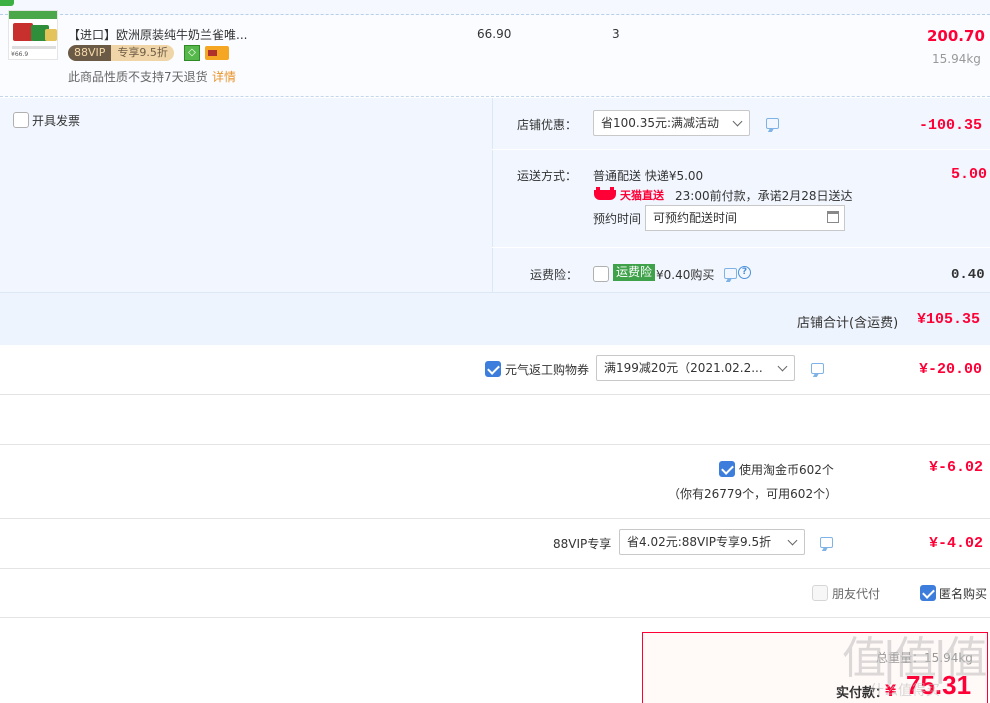 The width and height of the screenshot is (990, 703). Describe the element at coordinates (20, 54) in the screenshot. I see `thumb-price: ¥66.9` at that location.